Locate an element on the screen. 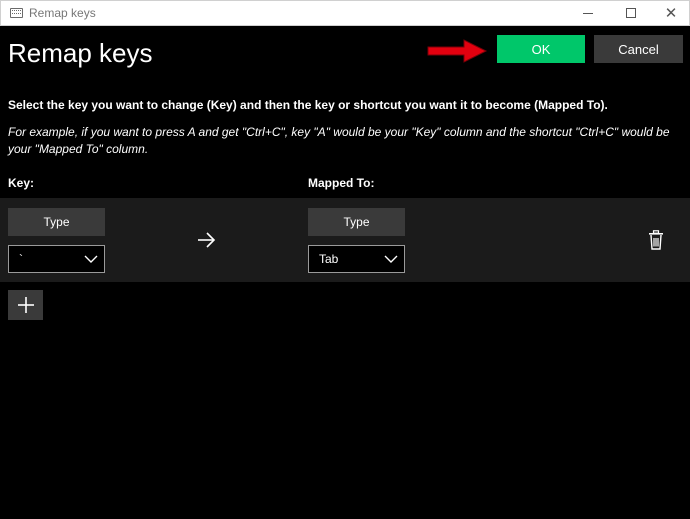 The image size is (690, 519). mapped-select: Tab is located at coordinates (356, 259).